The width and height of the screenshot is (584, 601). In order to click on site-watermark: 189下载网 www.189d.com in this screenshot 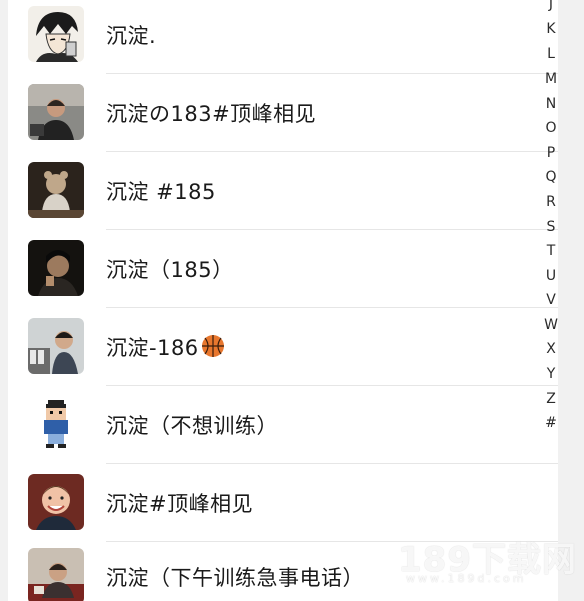, I will do `click(488, 562)`.